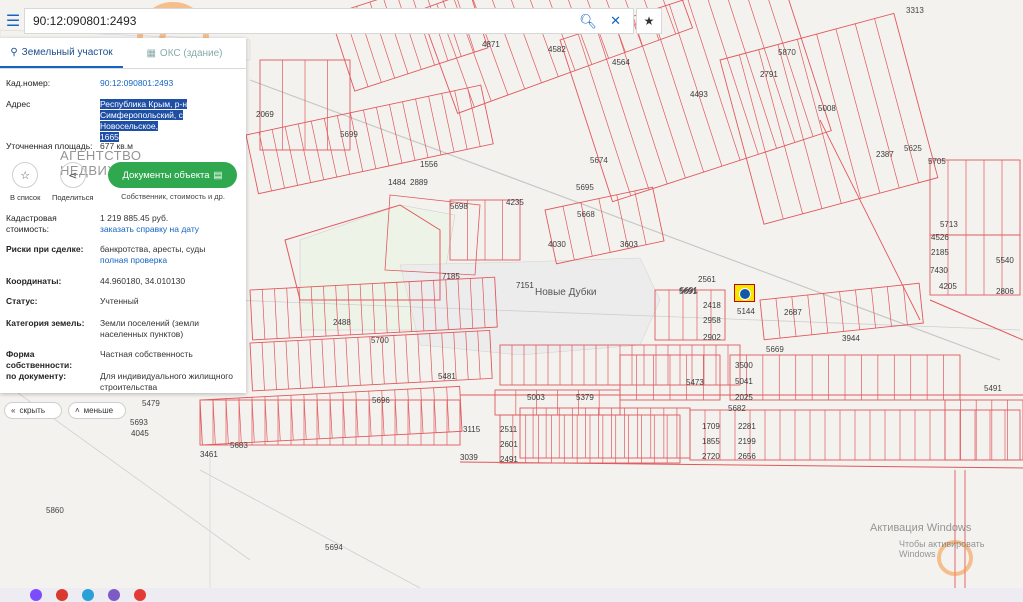 This screenshot has height=602, width=1023. What do you see at coordinates (49, 146) in the screenshot?
I see `field-label: Уточненная площадь:` at bounding box center [49, 146].